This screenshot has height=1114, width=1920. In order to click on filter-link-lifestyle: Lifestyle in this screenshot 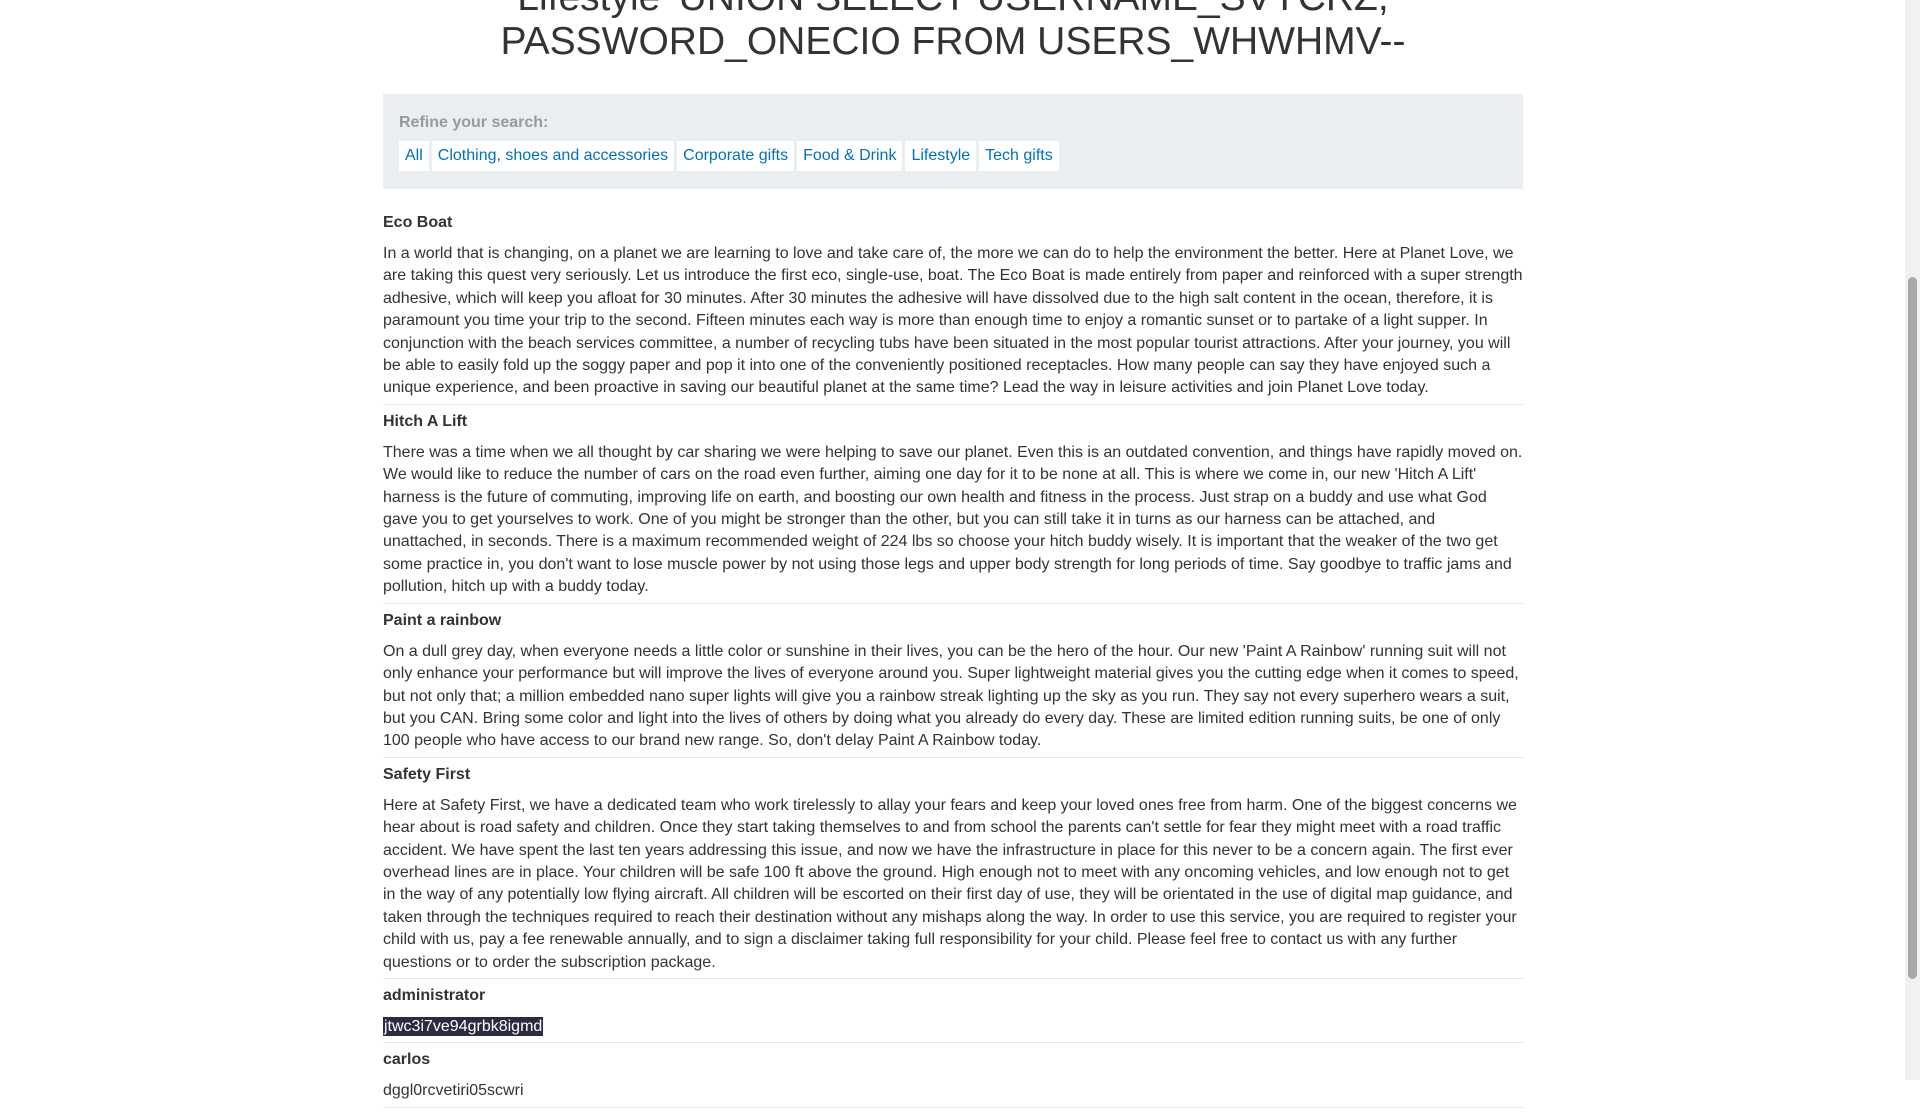, I will do `click(941, 156)`.